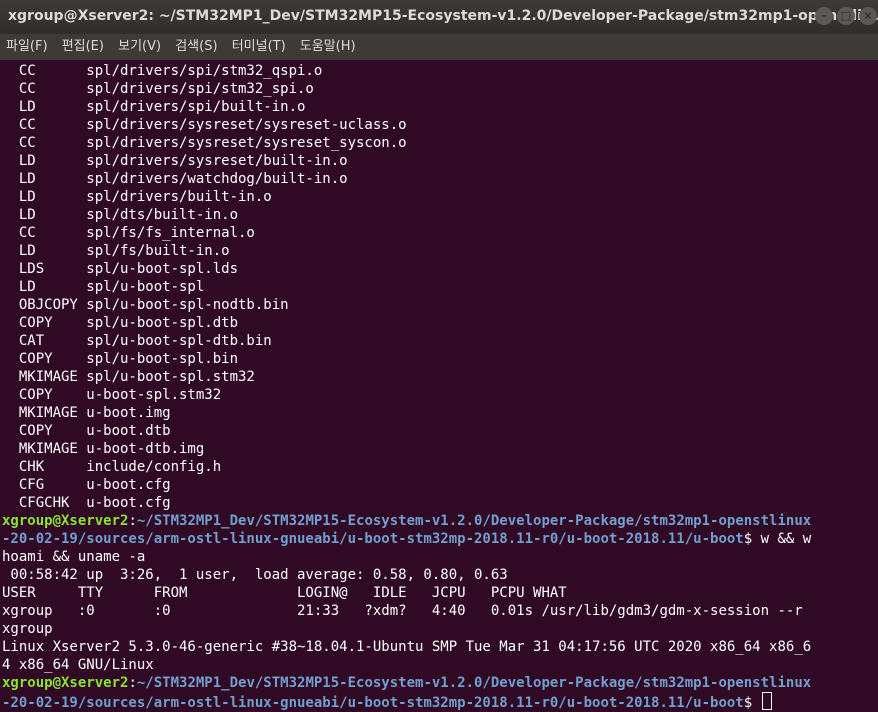 The height and width of the screenshot is (712, 878). What do you see at coordinates (27, 47) in the screenshot?
I see `menu-file: 파일(F)` at bounding box center [27, 47].